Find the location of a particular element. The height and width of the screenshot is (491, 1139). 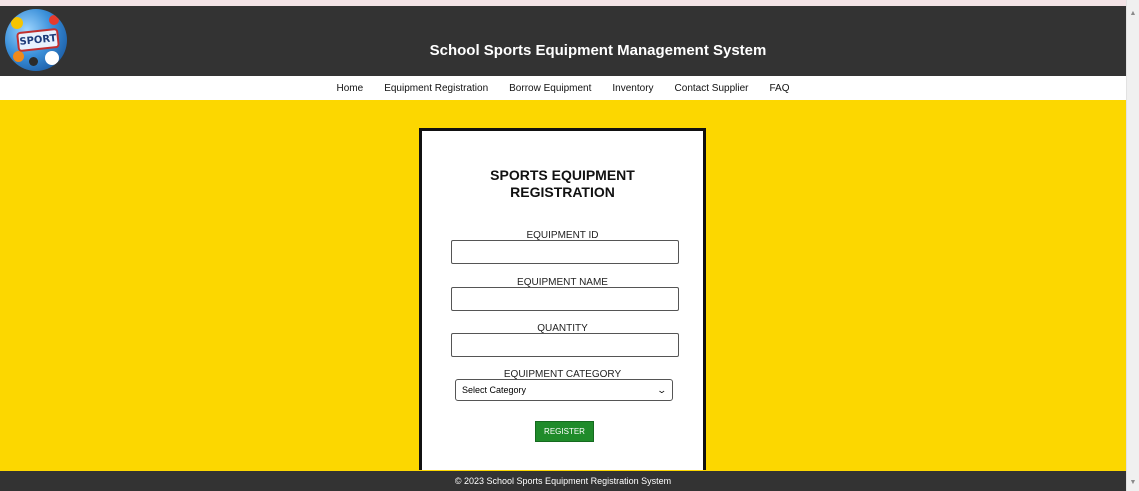

nav-item-faq: FAQ is located at coordinates (779, 88).